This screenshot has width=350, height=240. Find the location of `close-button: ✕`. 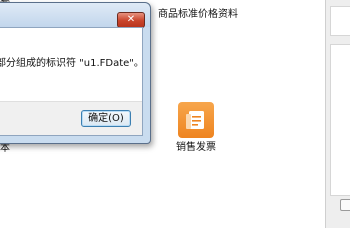

close-button: ✕ is located at coordinates (131, 20).